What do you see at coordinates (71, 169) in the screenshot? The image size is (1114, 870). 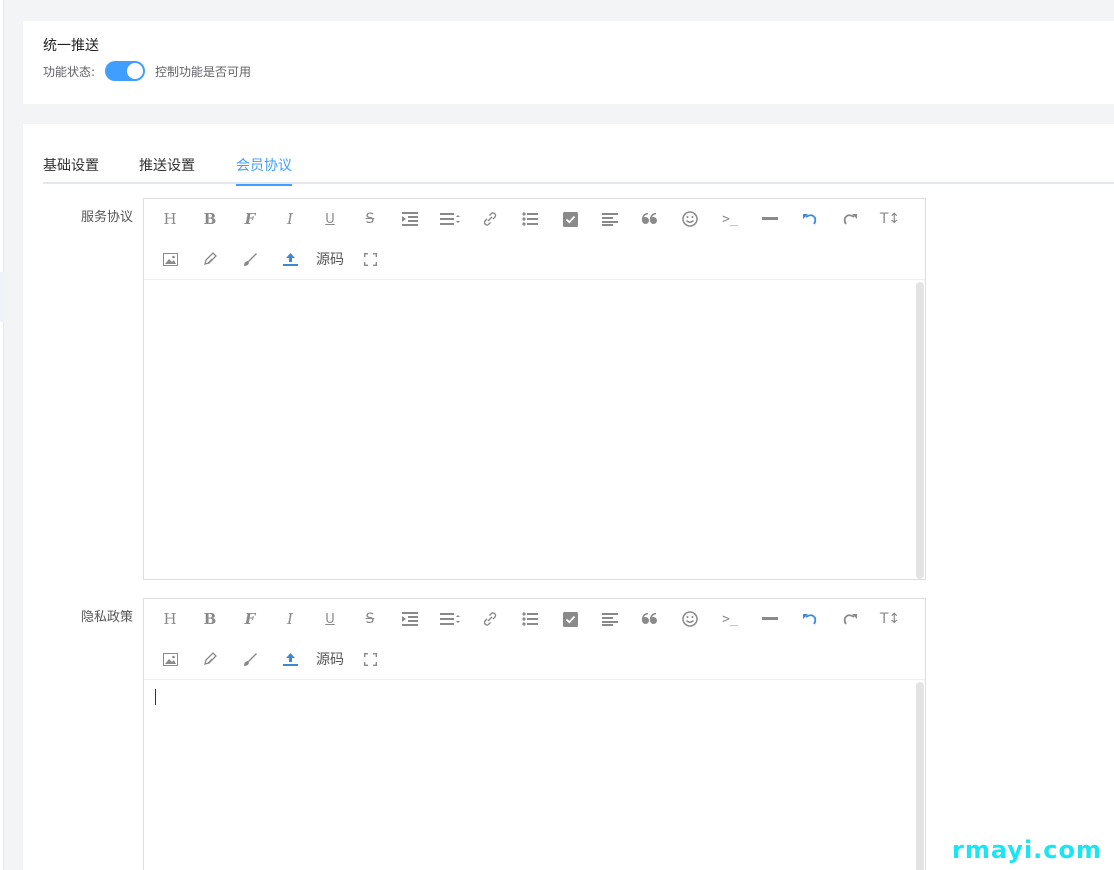 I see `tab-basic-settings: 基础设置` at bounding box center [71, 169].